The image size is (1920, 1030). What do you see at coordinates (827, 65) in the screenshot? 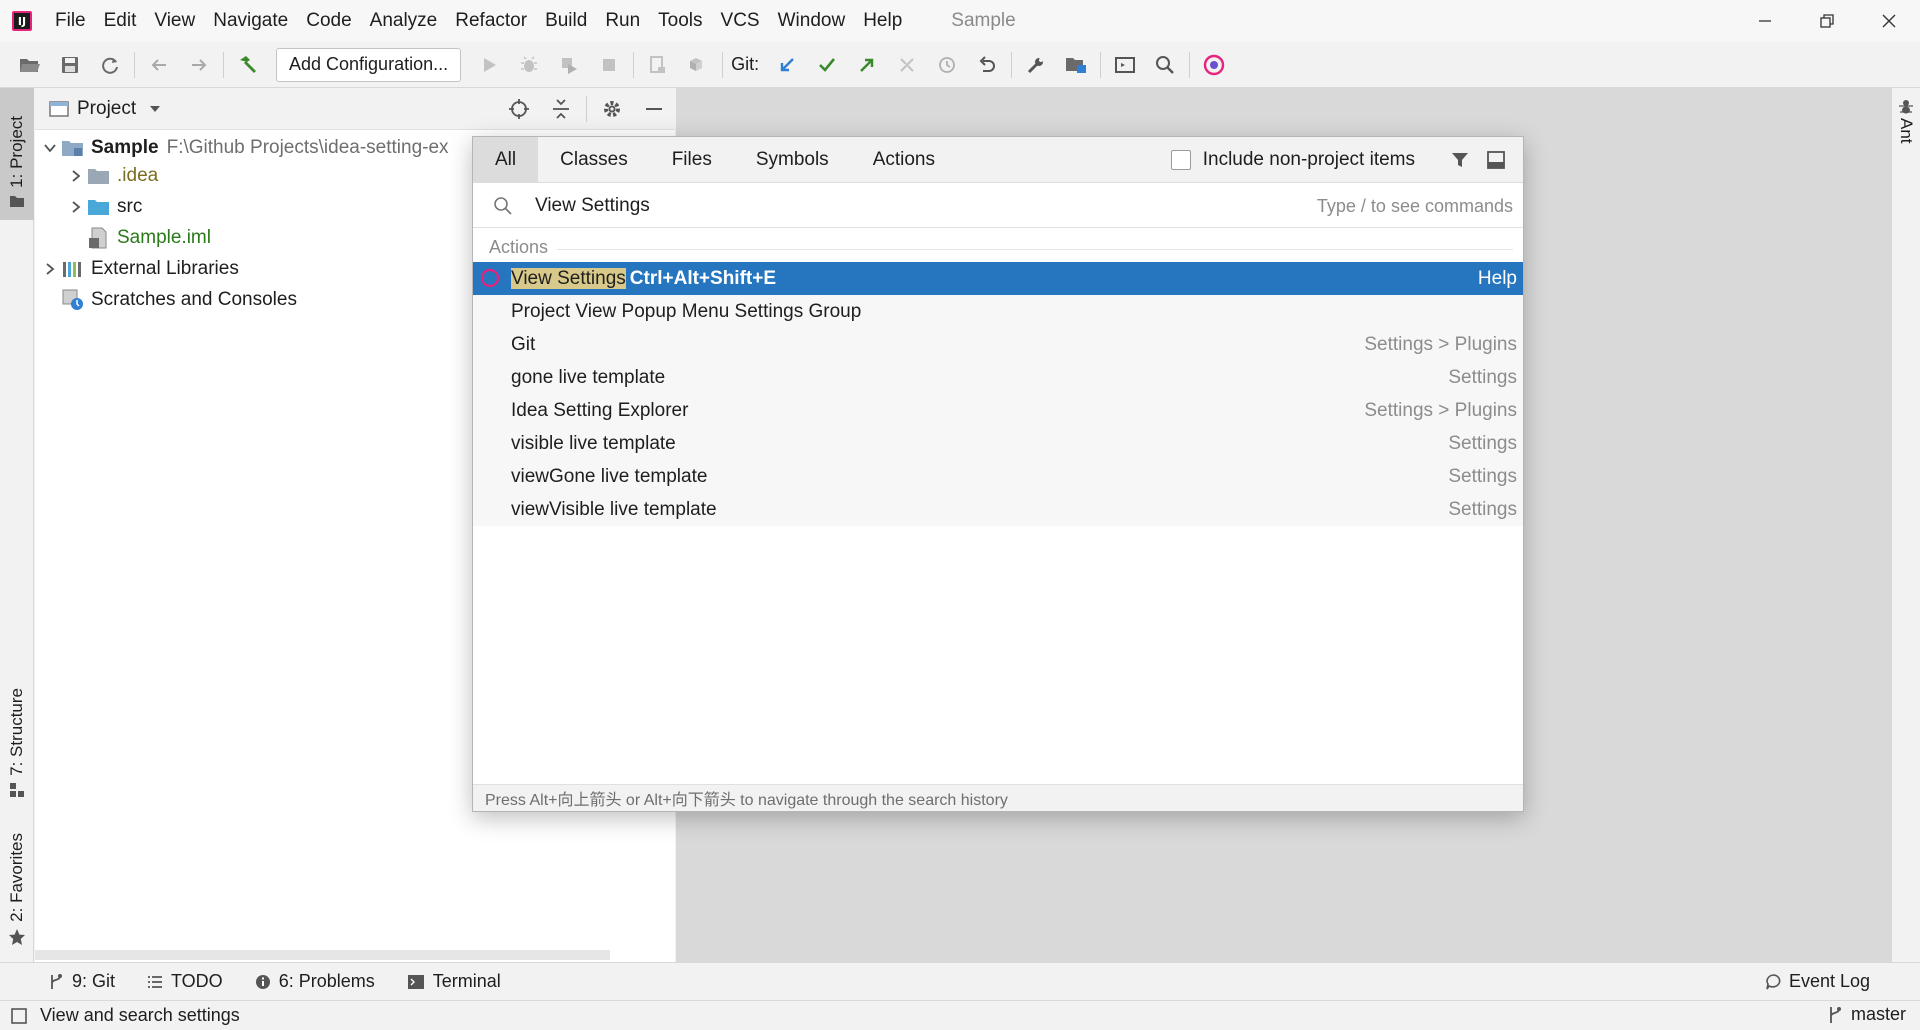
I see `git-commit-icon` at bounding box center [827, 65].